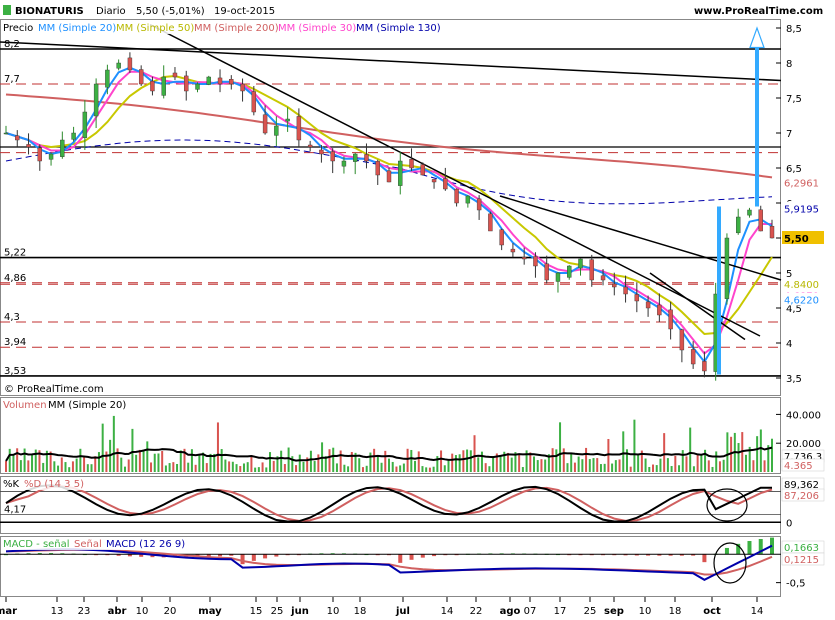 The width and height of the screenshot is (835, 620). What do you see at coordinates (801, 548) in the screenshot?
I see `tag-label: 0,1663` at bounding box center [801, 548].